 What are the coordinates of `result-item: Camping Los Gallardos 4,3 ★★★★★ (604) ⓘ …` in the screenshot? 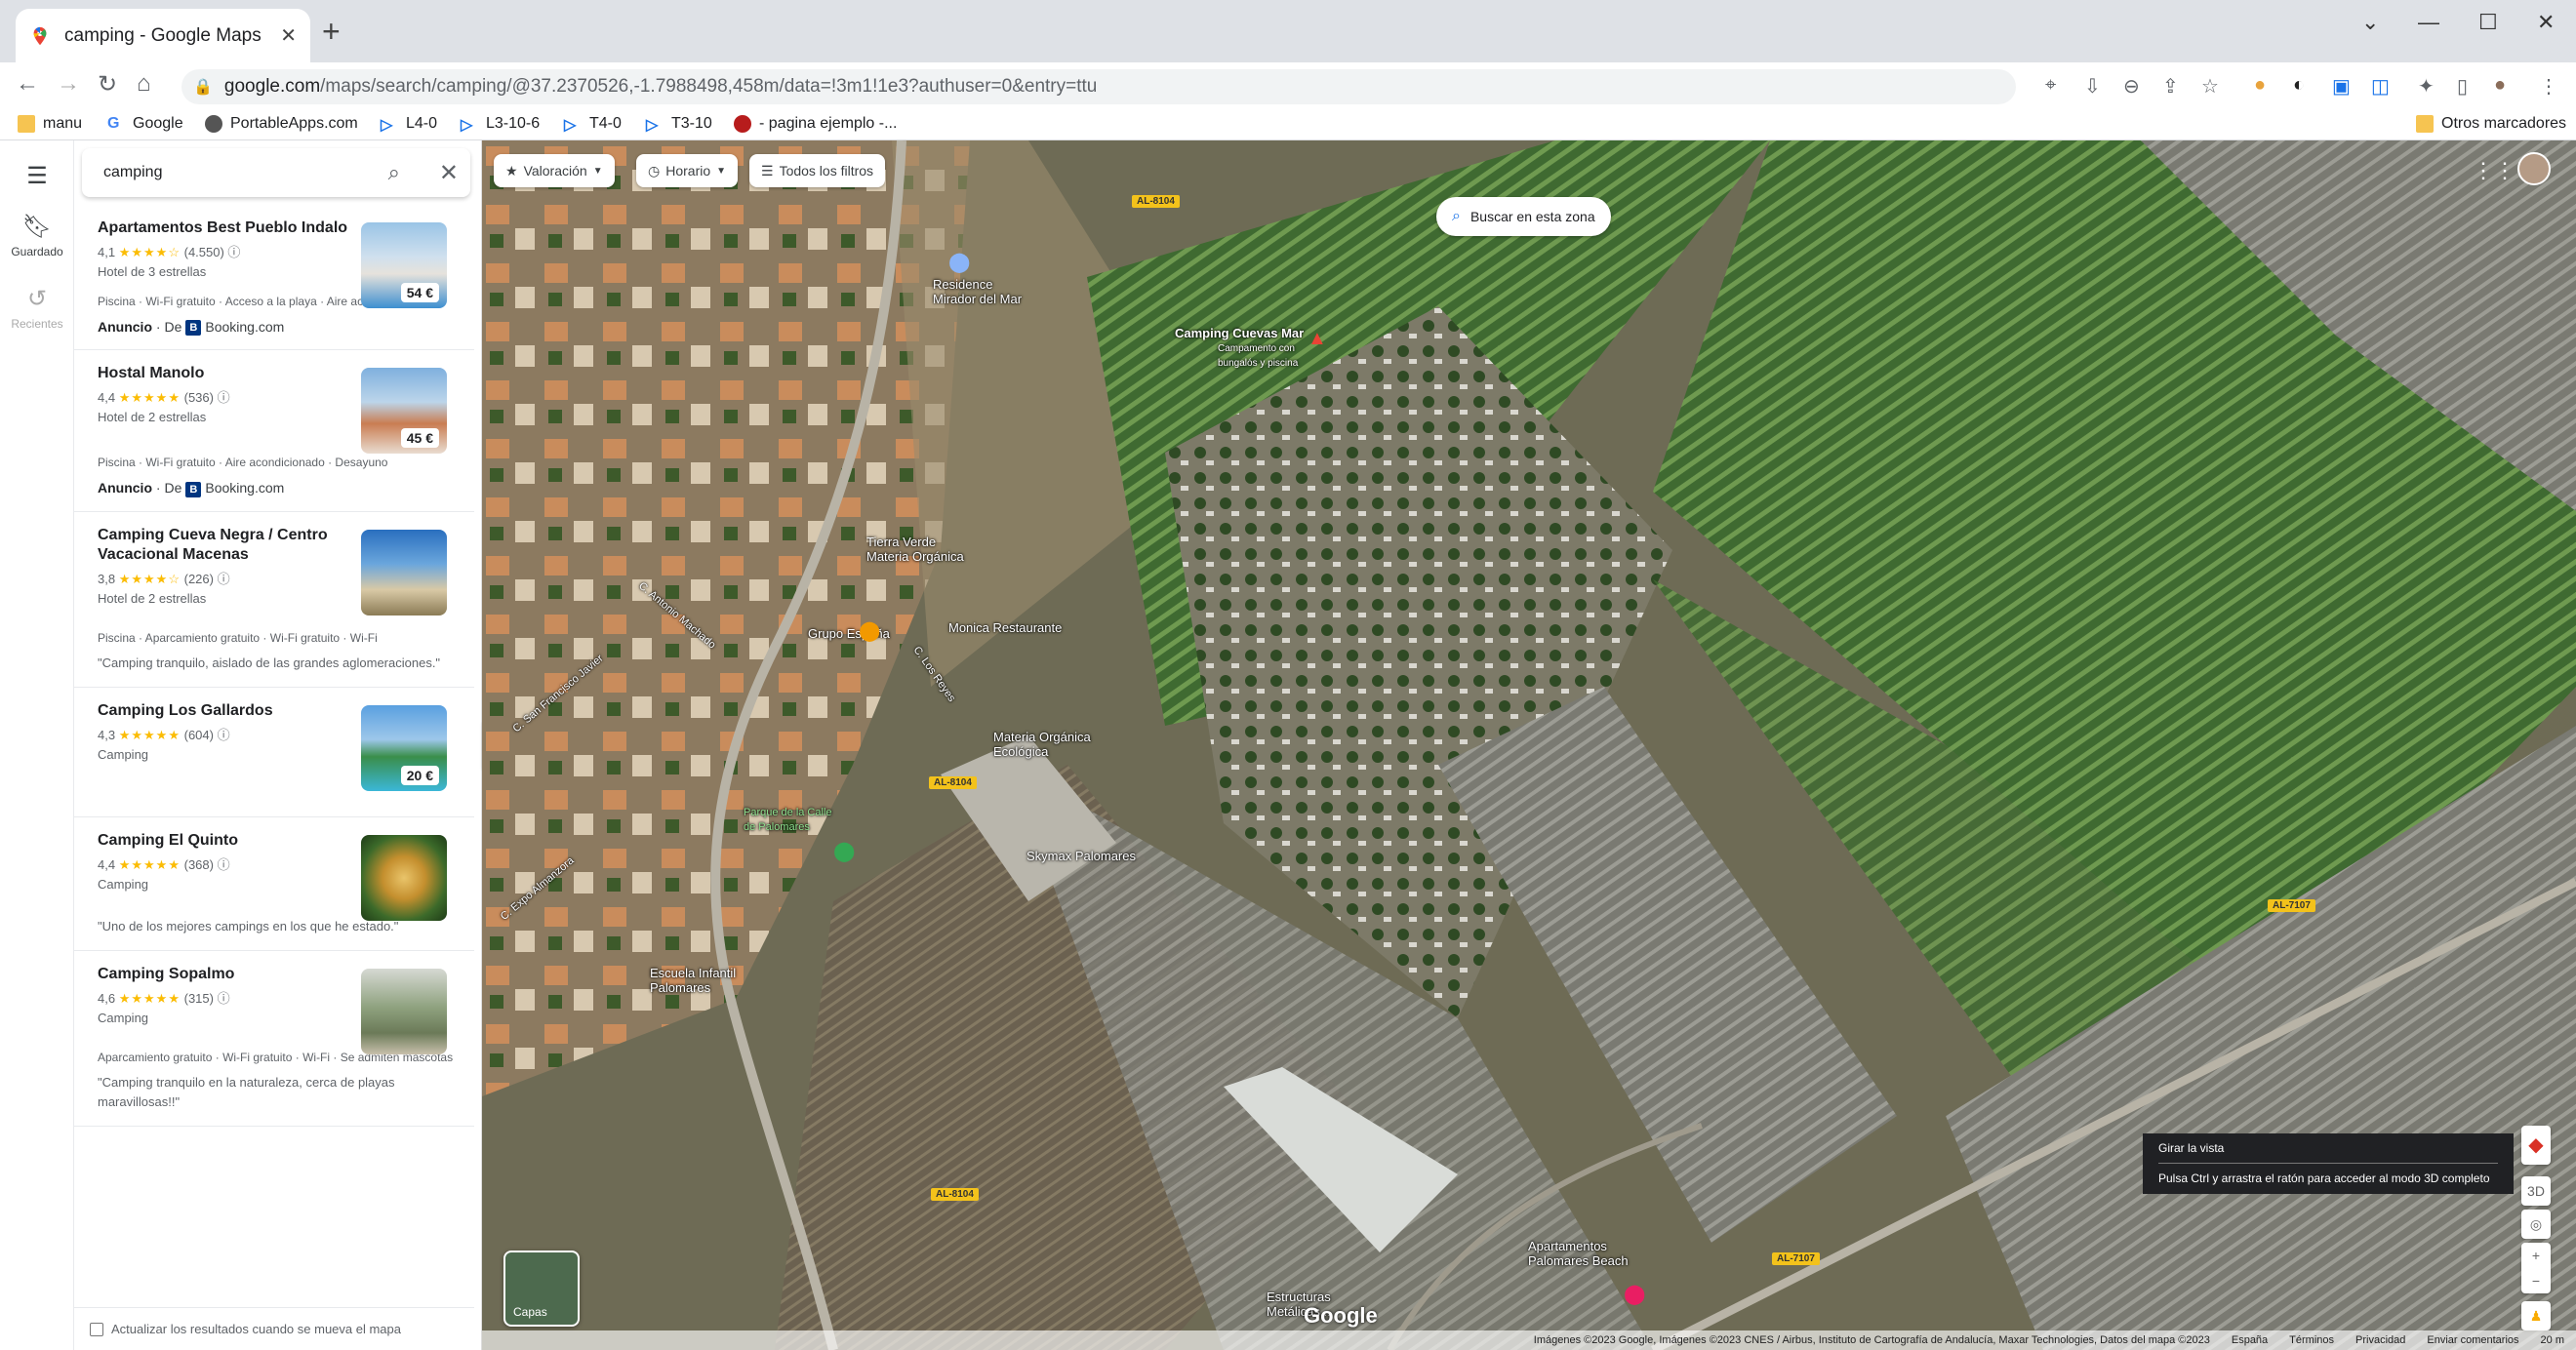 It's located at (274, 753).